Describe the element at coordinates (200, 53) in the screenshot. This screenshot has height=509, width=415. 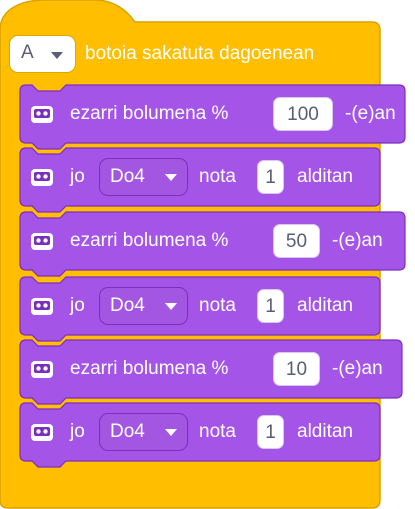
I see `hat-label: botoia sakatuta dagoenean` at that location.